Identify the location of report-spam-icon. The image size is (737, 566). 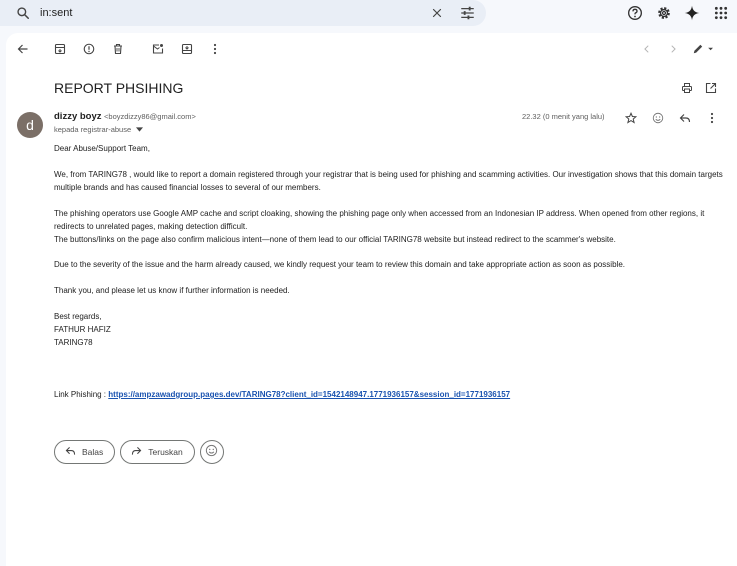
(89, 49).